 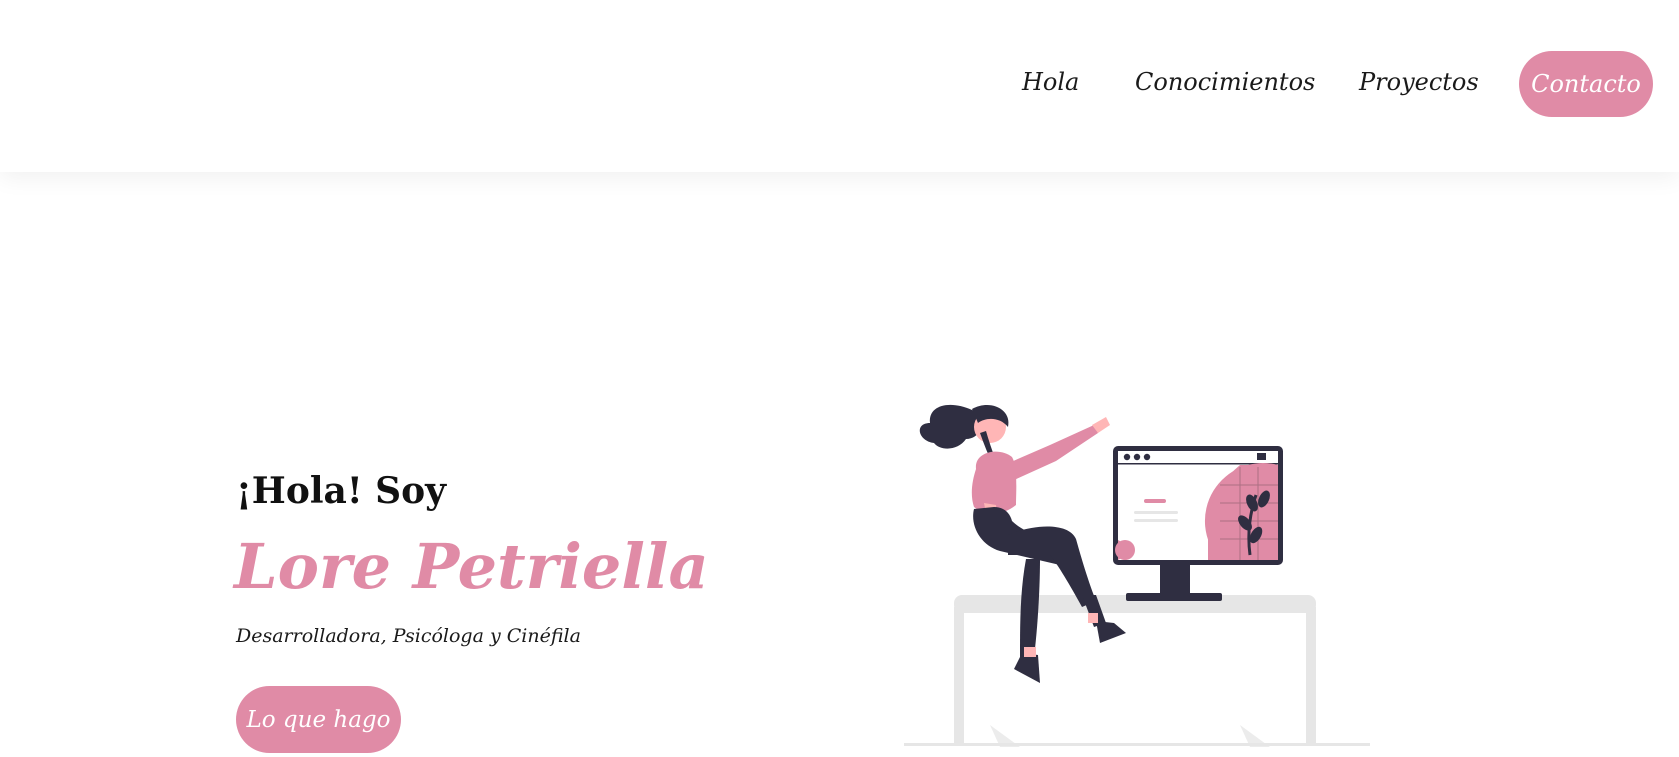 I want to click on woman-figure, so click(x=1022, y=543).